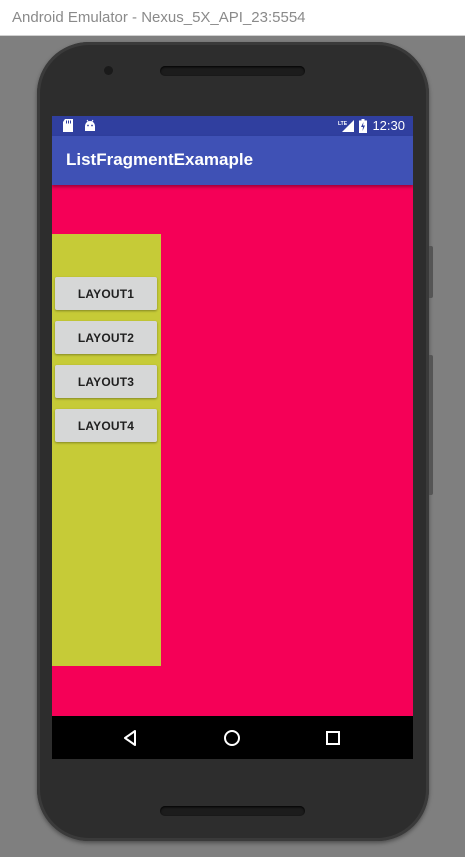  What do you see at coordinates (363, 125) in the screenshot?
I see `battery-charging-icon` at bounding box center [363, 125].